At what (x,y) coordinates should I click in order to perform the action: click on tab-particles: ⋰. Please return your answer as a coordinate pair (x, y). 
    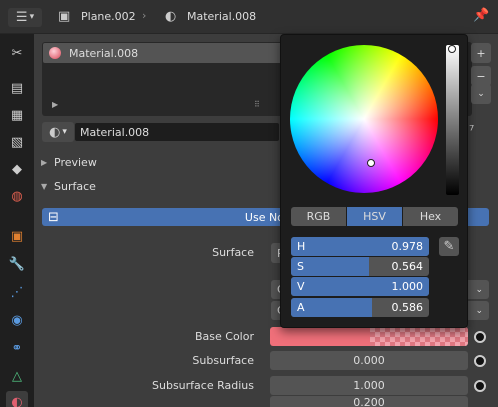
    Looking at the image, I should click on (17, 292).